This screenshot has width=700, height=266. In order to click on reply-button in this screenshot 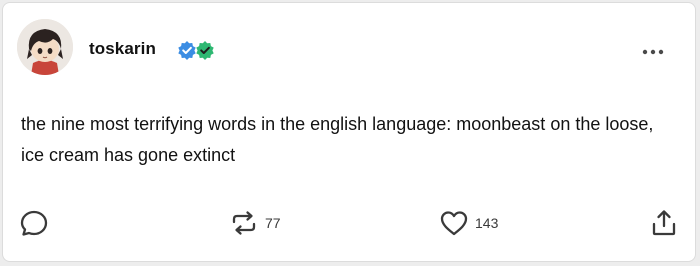, I will do `click(34, 223)`.